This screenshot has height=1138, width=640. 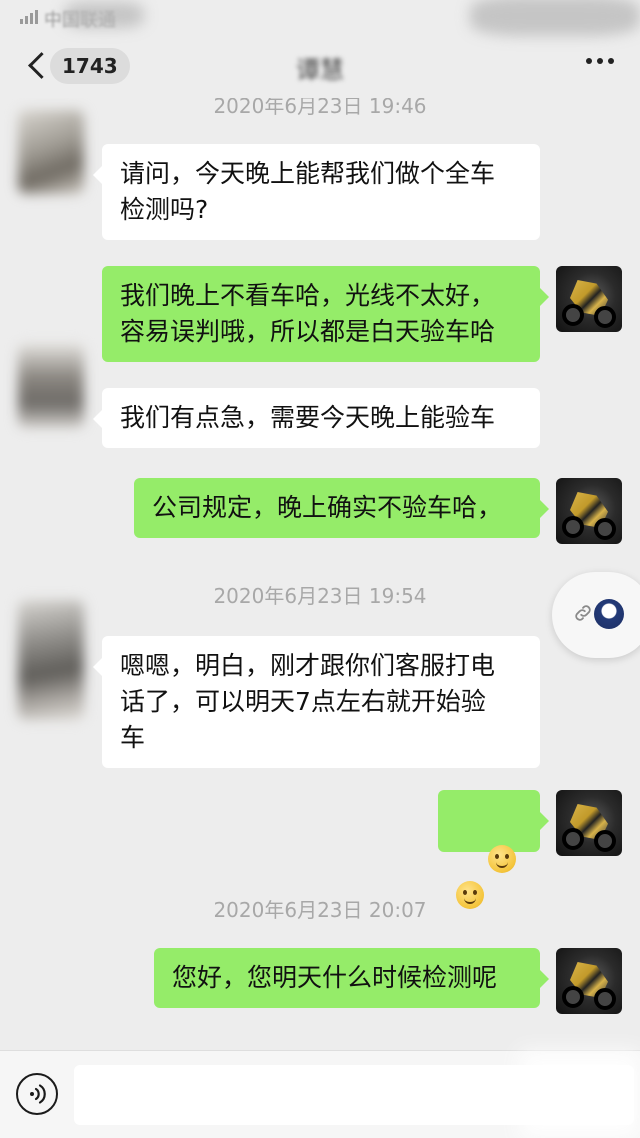 What do you see at coordinates (501, 859) in the screenshot?
I see `smile-emoji-icon` at bounding box center [501, 859].